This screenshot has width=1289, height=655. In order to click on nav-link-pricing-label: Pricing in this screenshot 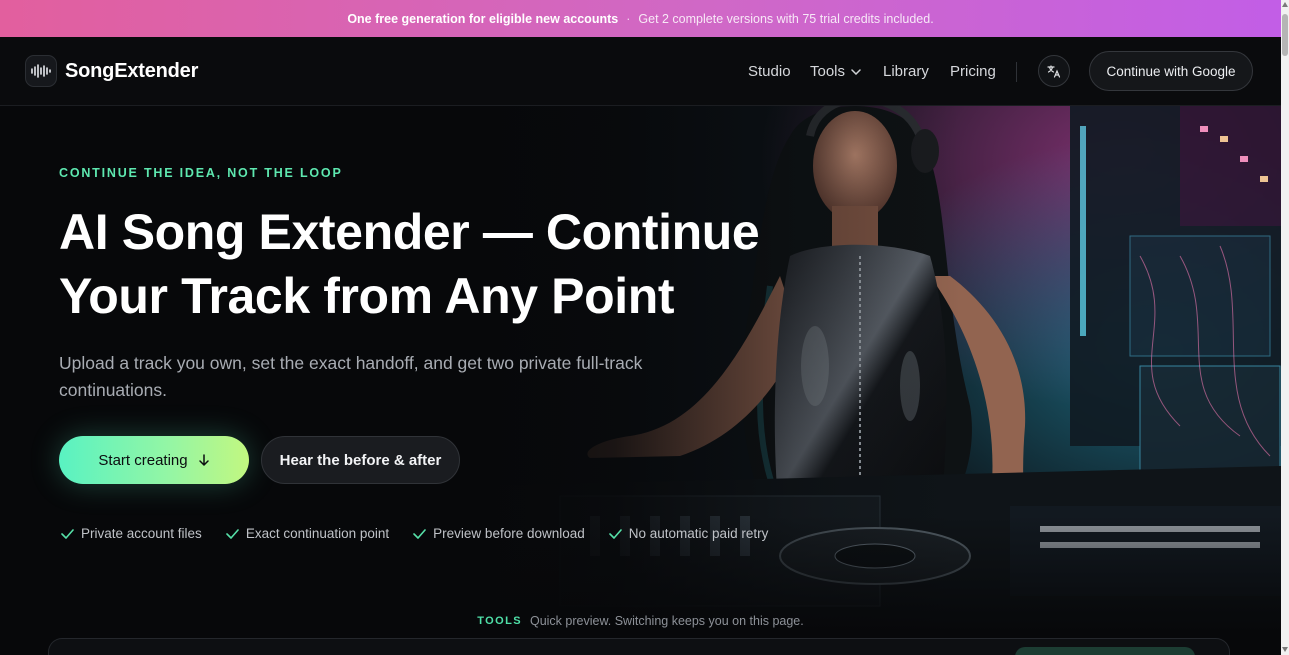, I will do `click(973, 71)`.